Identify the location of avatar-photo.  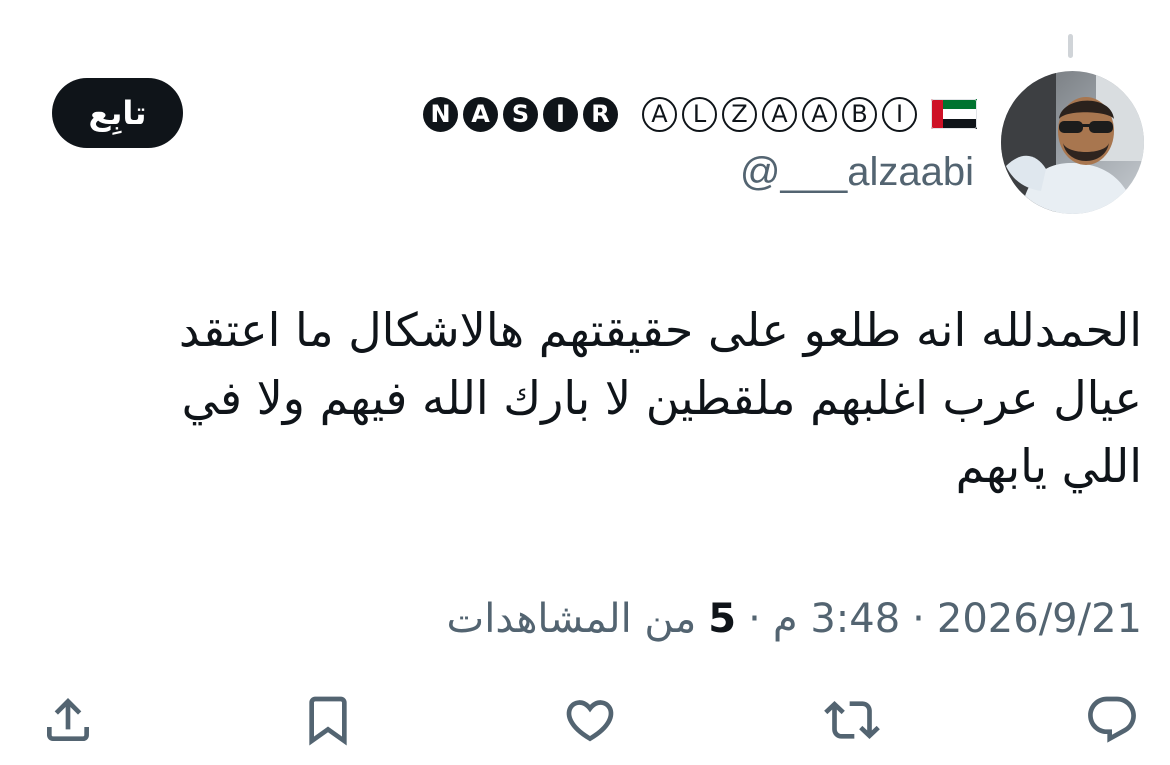
(1072, 142).